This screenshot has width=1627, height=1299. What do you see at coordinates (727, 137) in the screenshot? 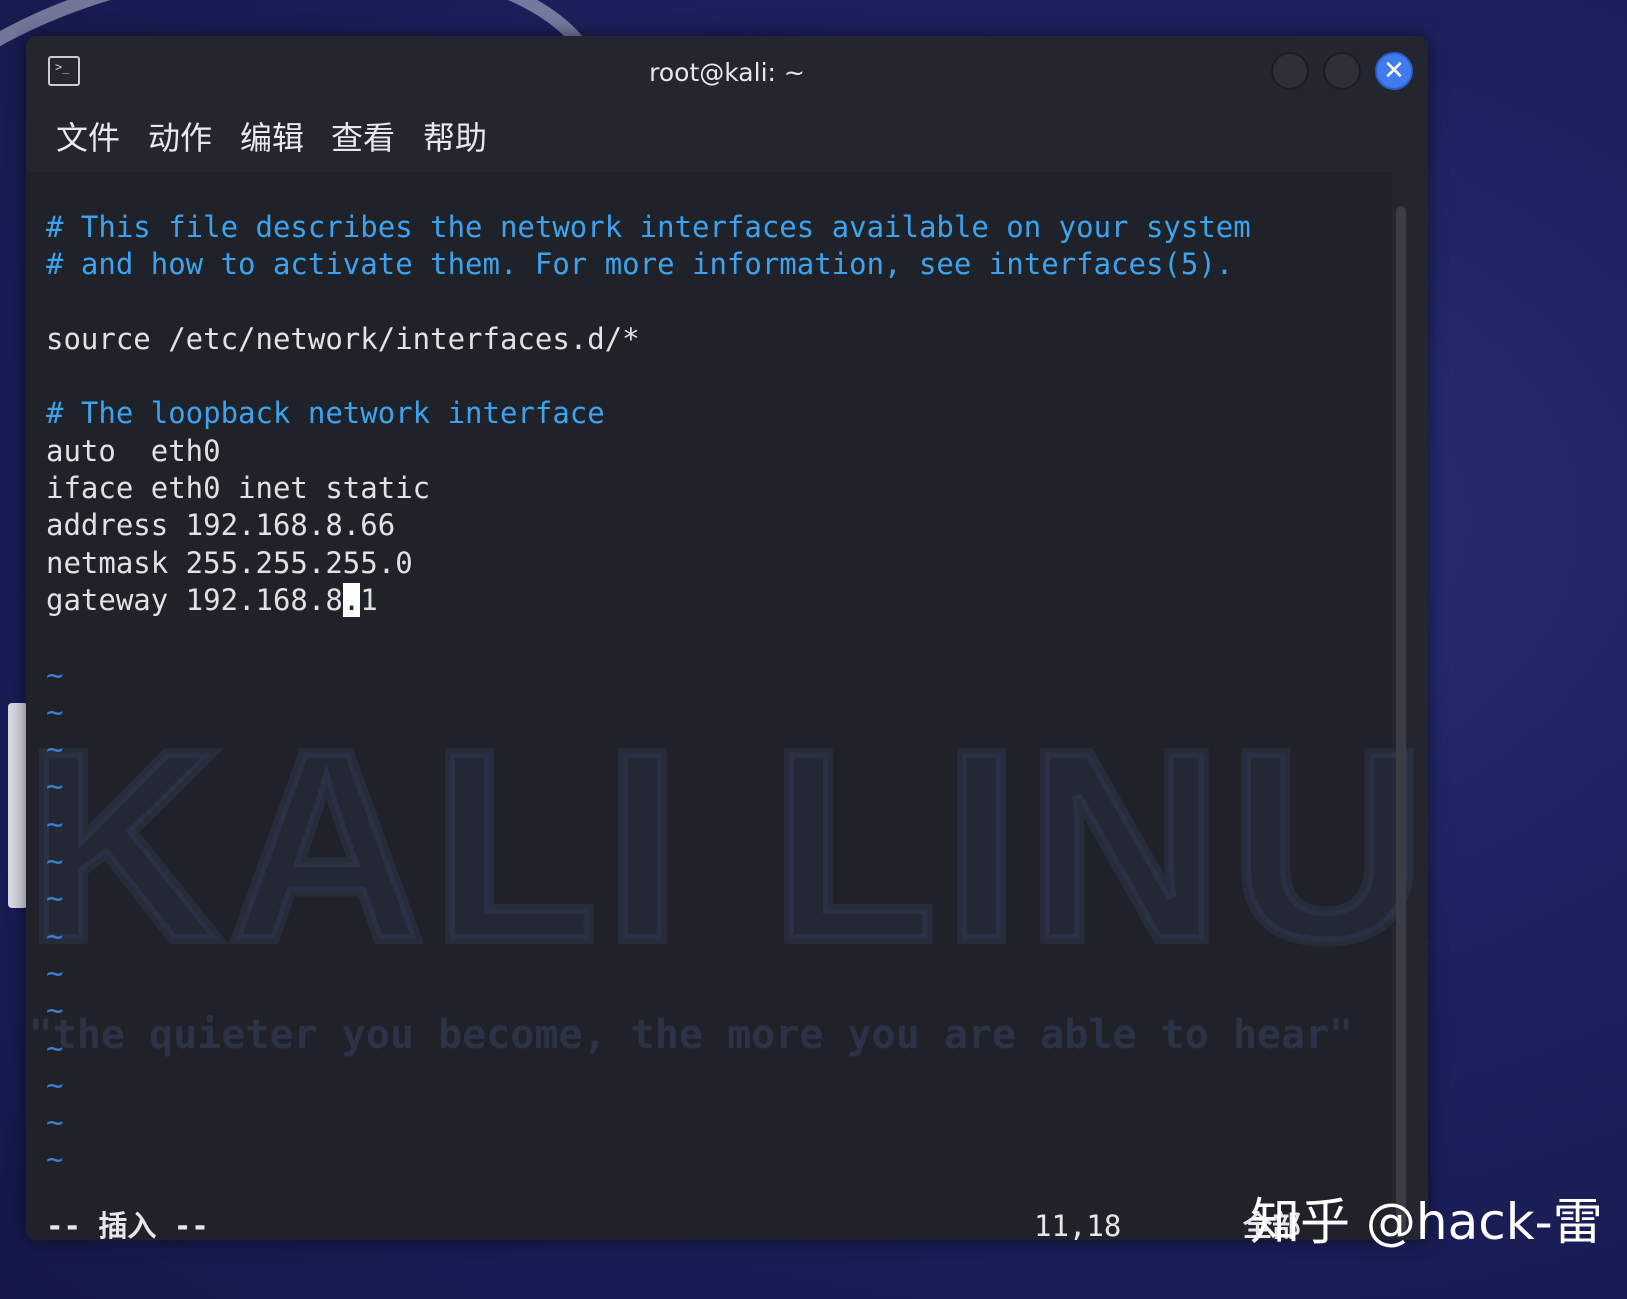
I see `menu-bar: 文件 动作 编辑 查看 帮助` at bounding box center [727, 137].